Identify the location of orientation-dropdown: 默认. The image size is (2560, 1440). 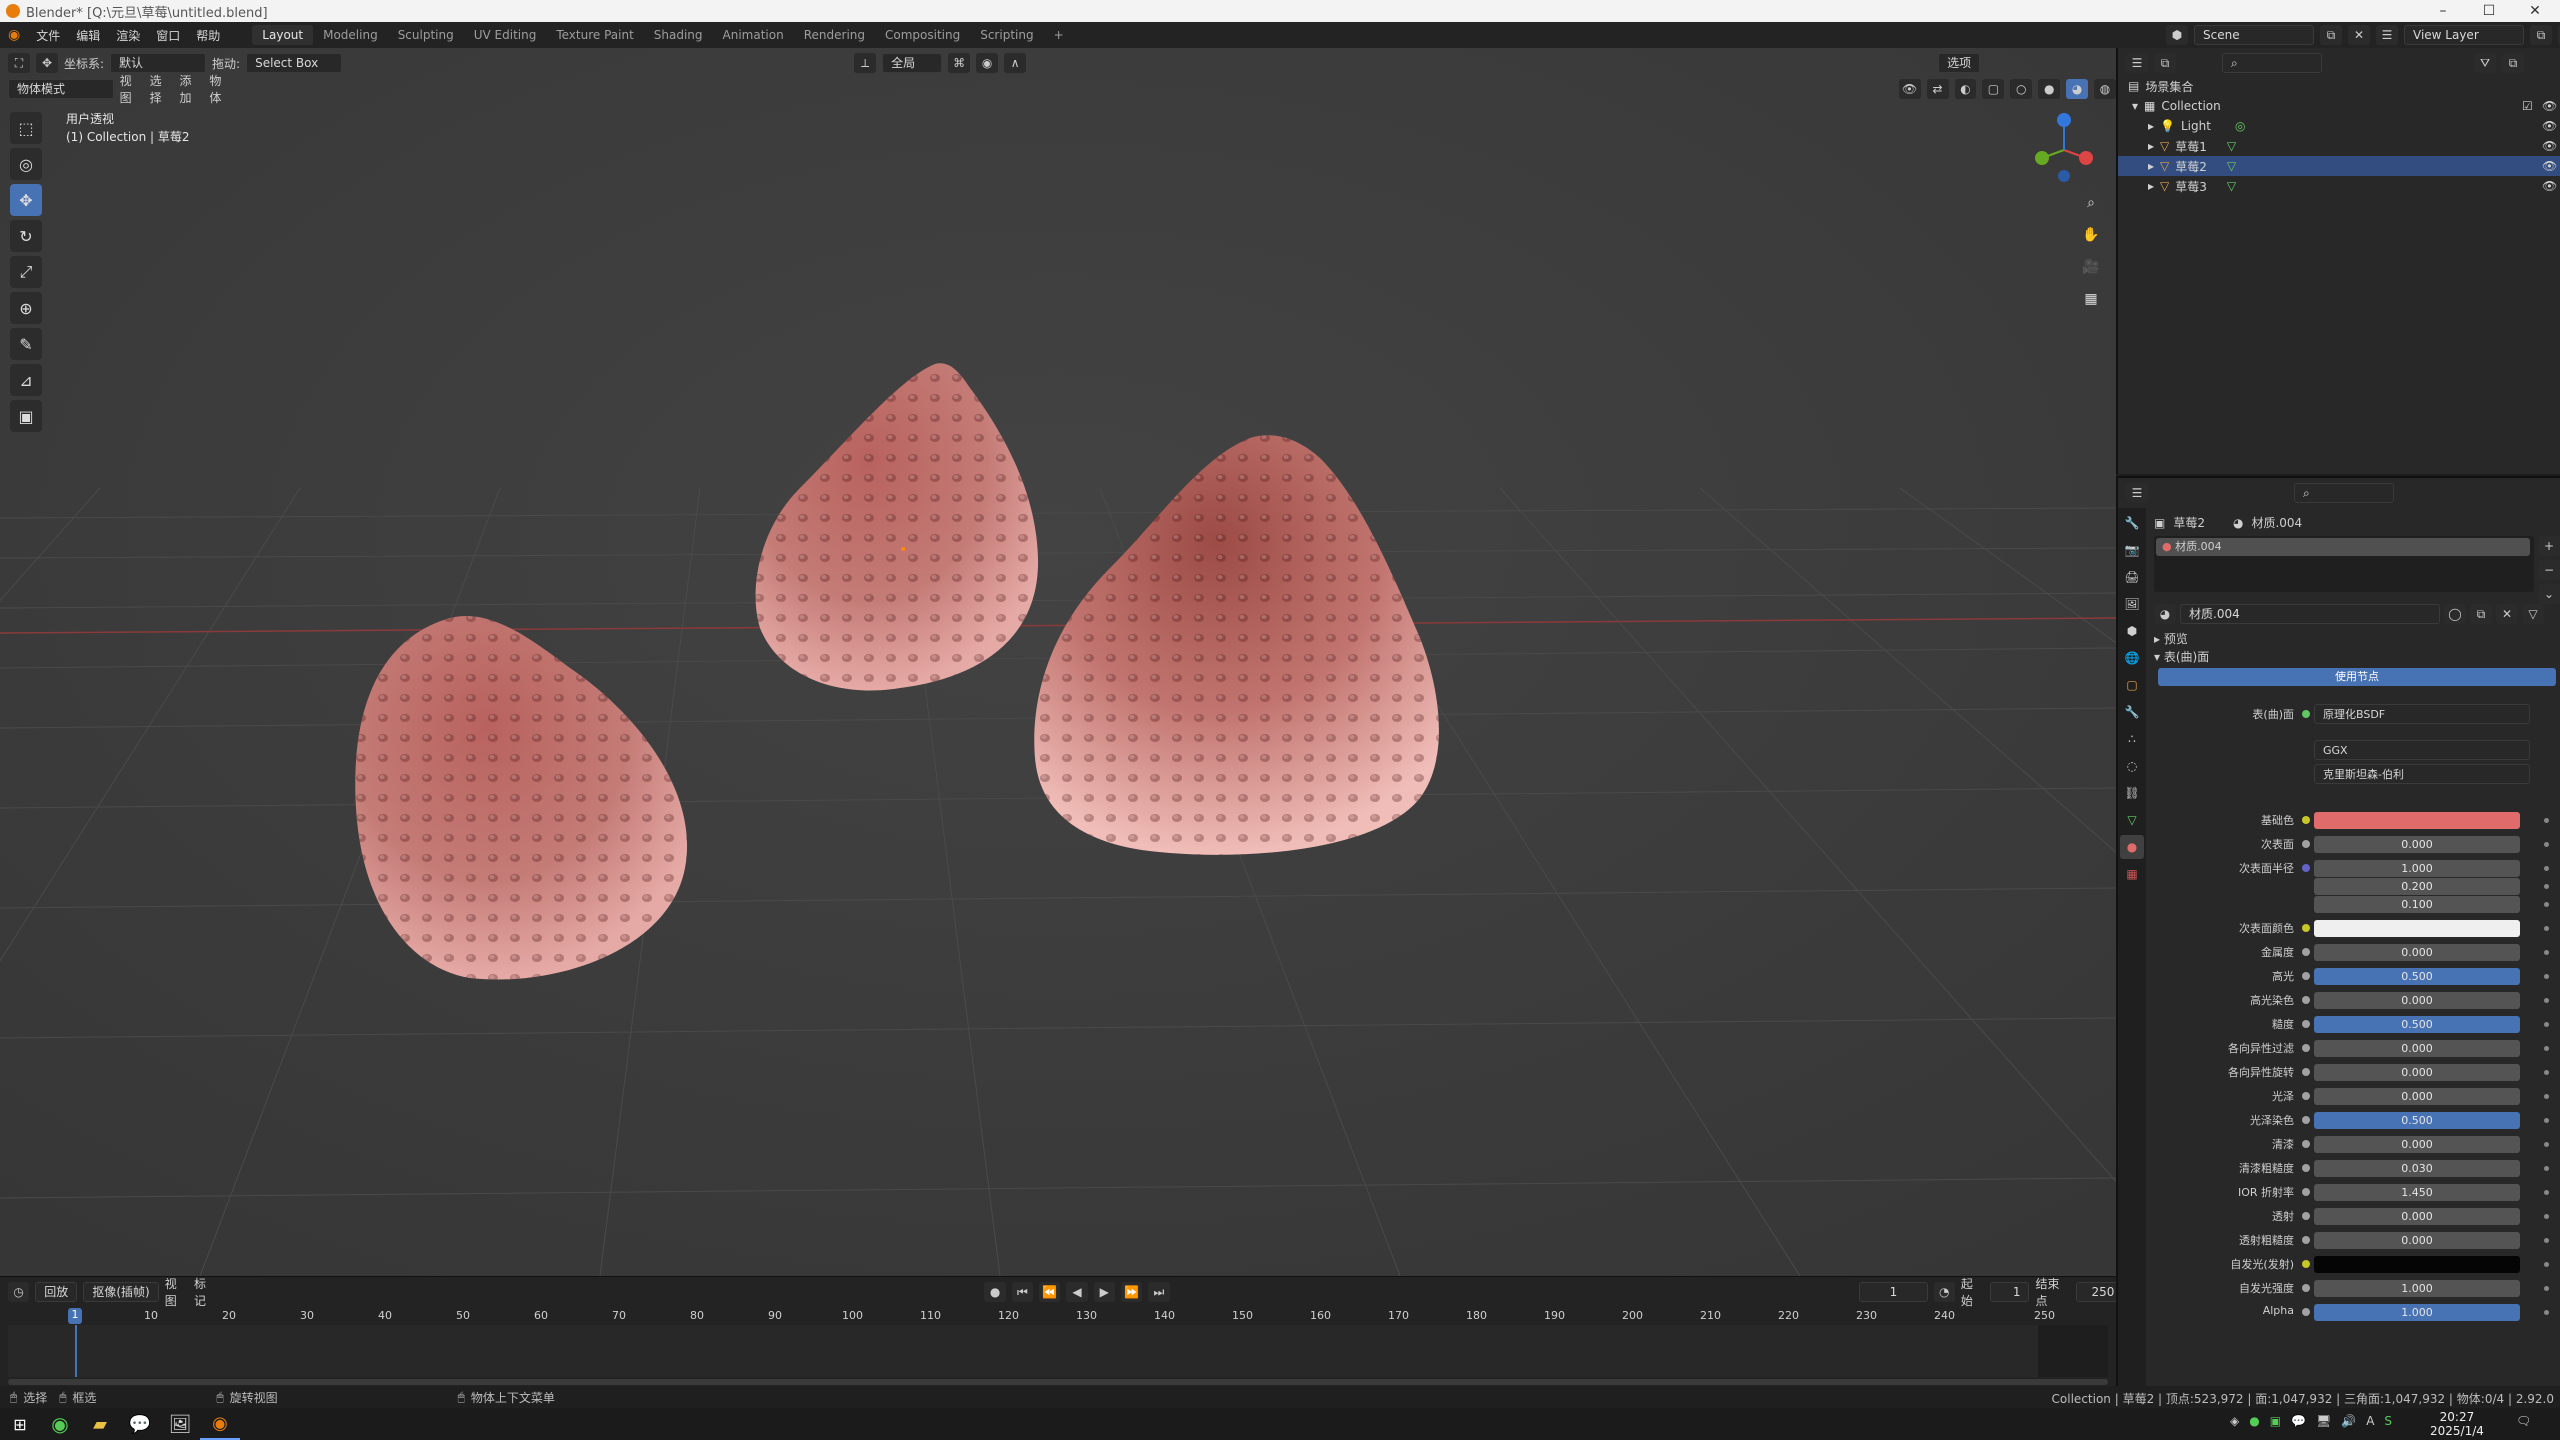
(158, 63).